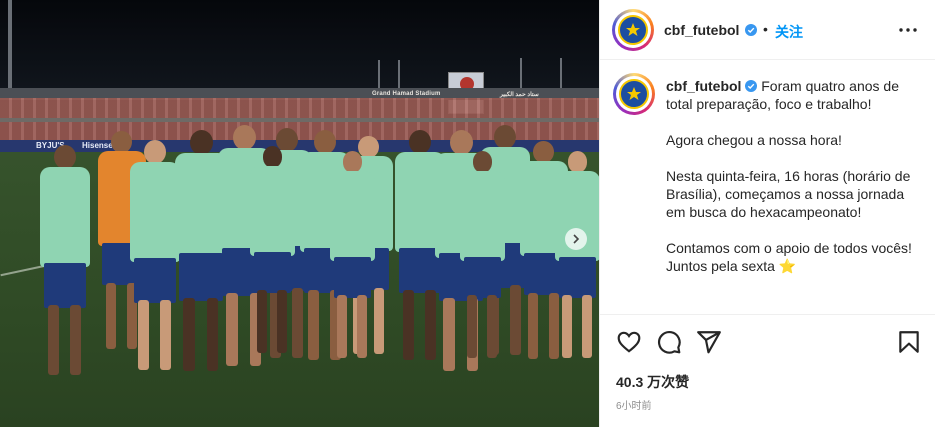 This screenshot has width=935, height=427. Describe the element at coordinates (299, 120) in the screenshot. I see `stand-tier` at that location.